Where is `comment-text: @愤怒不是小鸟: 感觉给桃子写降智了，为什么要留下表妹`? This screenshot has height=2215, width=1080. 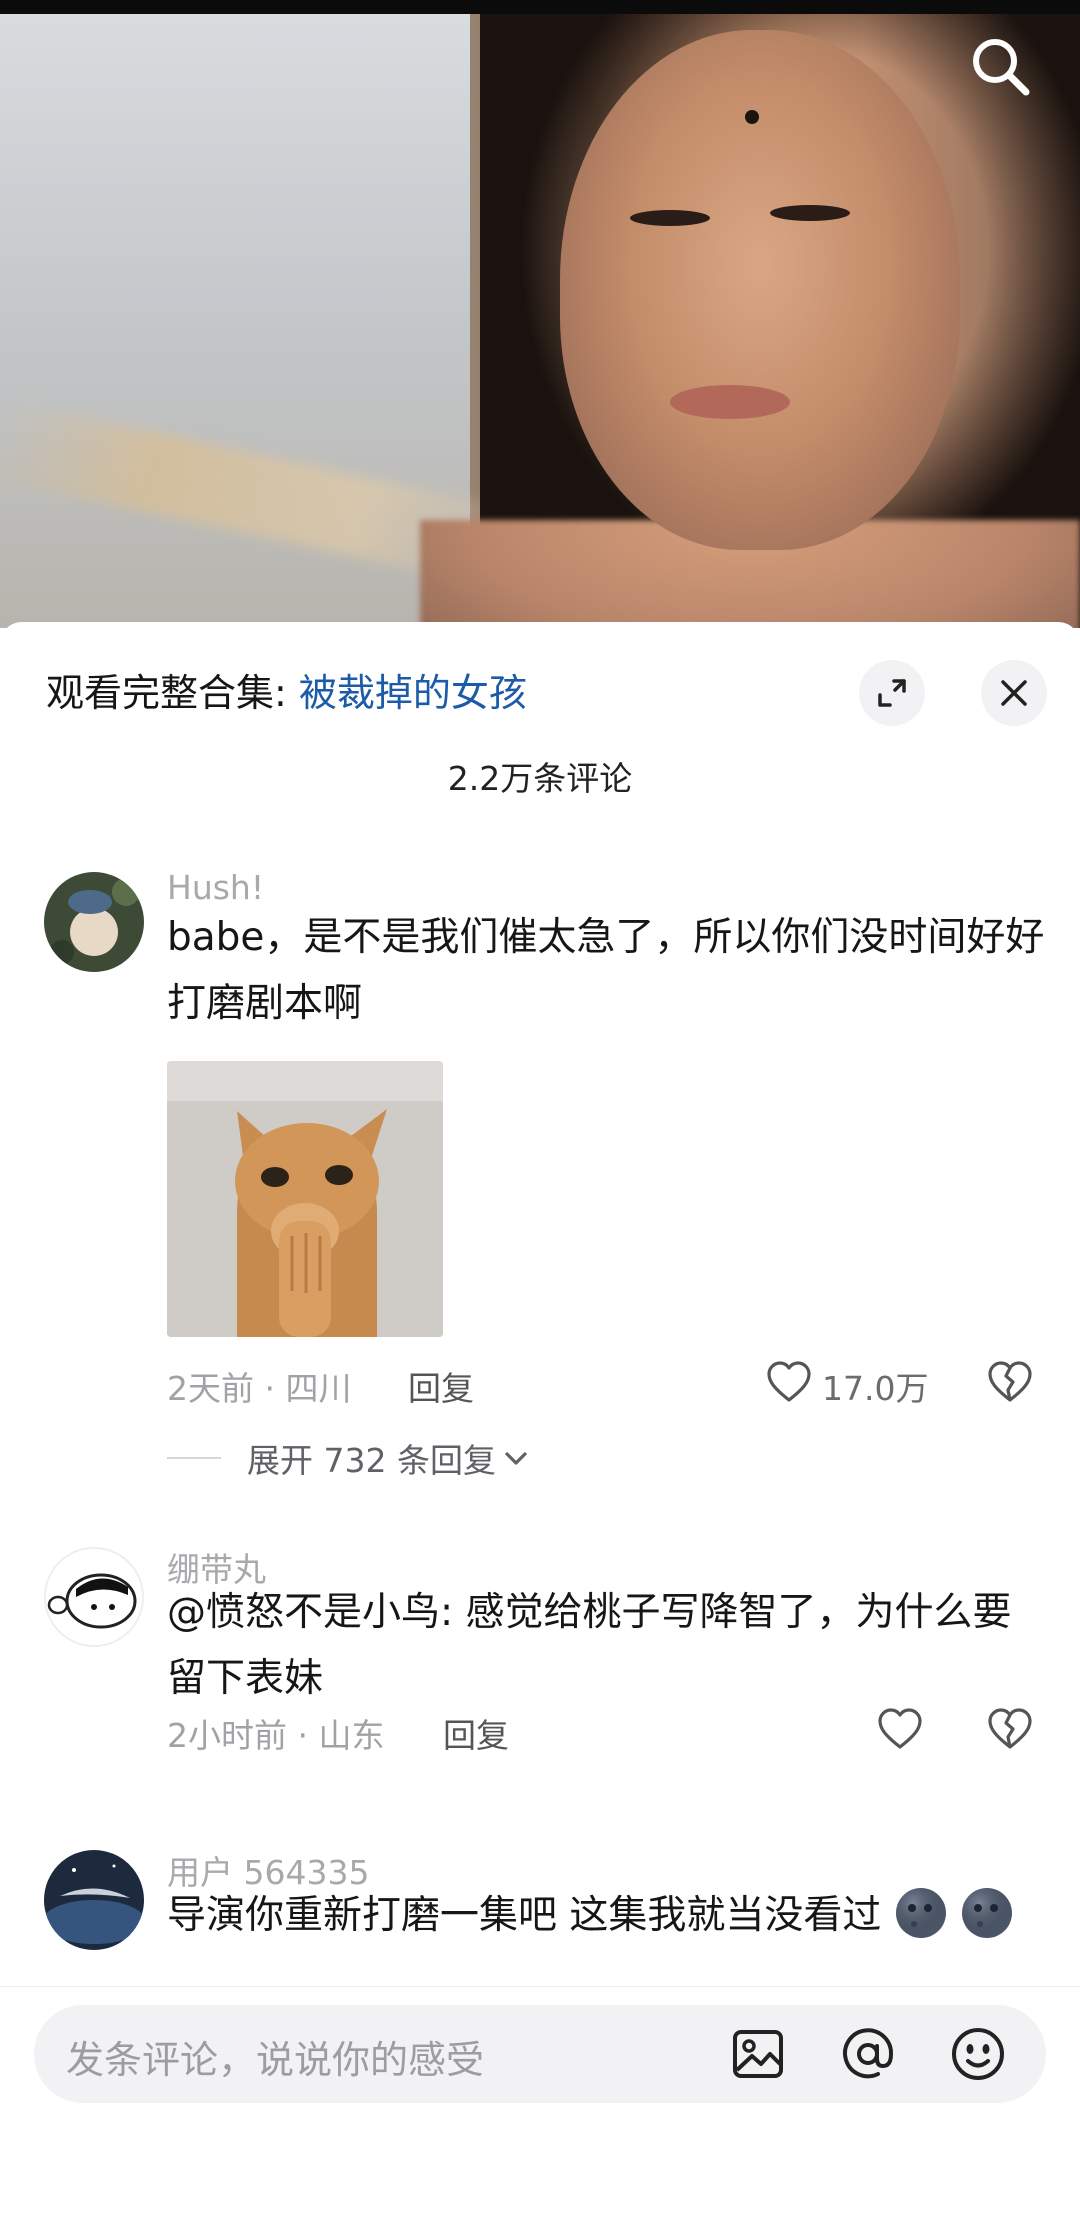
comment-text: @愤怒不是小鸟: 感觉给桃子写降智了，为什么要留下表妹 is located at coordinates (589, 1645).